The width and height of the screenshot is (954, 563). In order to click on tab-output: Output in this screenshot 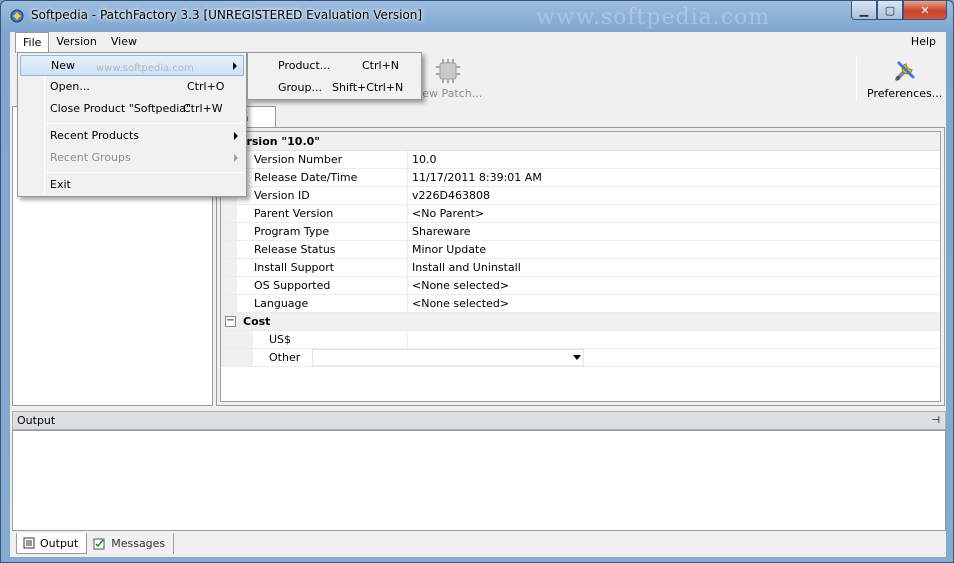, I will do `click(52, 543)`.